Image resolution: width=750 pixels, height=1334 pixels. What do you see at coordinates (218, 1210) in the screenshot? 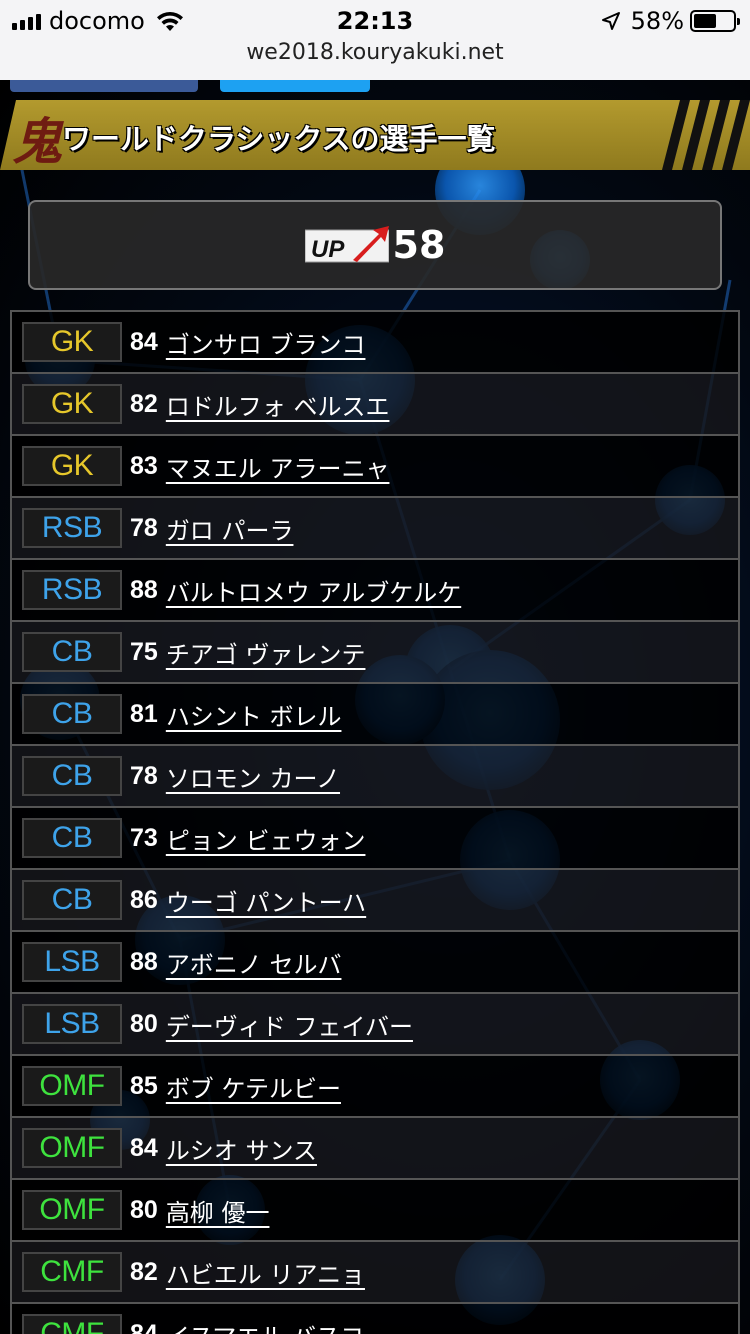
I see `player-name-link: 高柳 優一` at bounding box center [218, 1210].